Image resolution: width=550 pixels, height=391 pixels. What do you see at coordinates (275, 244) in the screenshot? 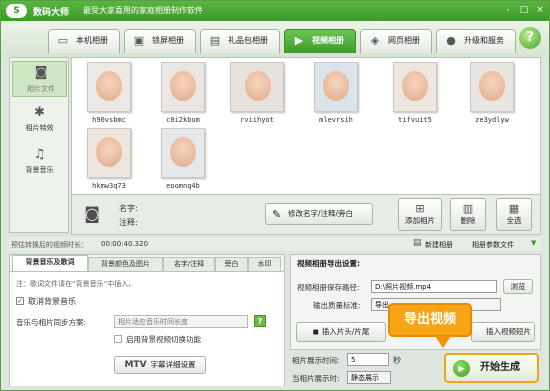
I see `duration-strip: 预估转换后的视频时长： 00:00:40.320 ▤ 新建相册 相册参数文件 ▼` at bounding box center [275, 244].